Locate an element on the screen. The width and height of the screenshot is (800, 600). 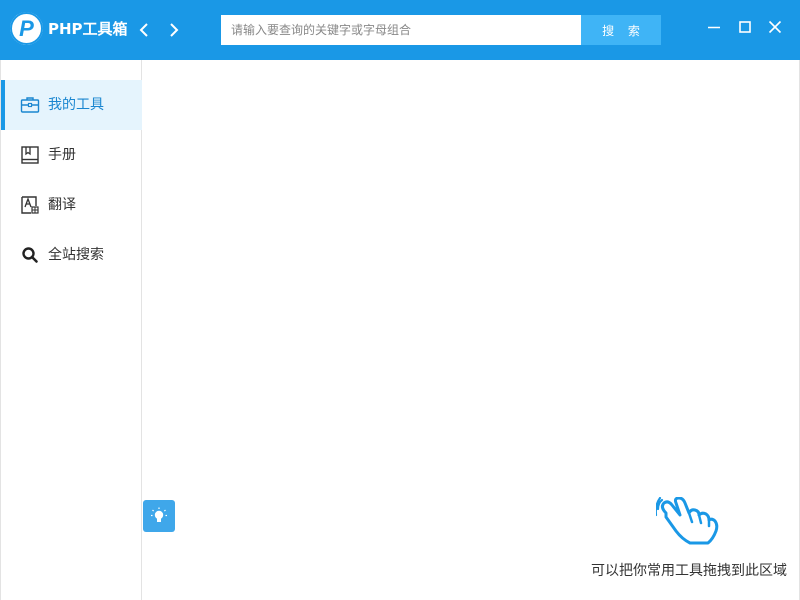
hand-pointer-icon is located at coordinates (687, 521).